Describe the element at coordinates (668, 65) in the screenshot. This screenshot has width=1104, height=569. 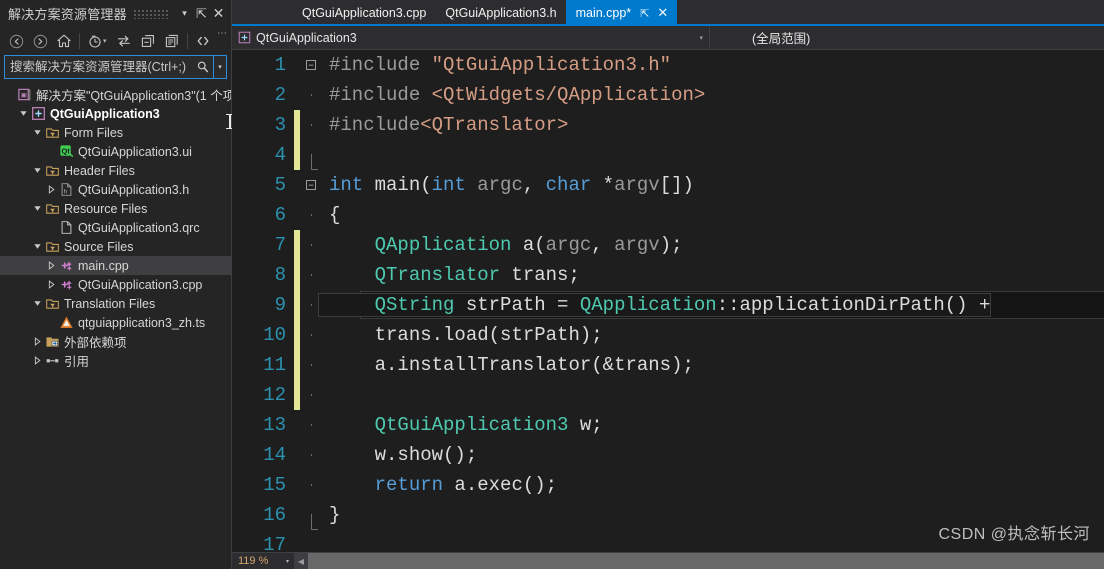
I see `code-line-1: 1 − #include "QtGuiApplication3.h"` at that location.